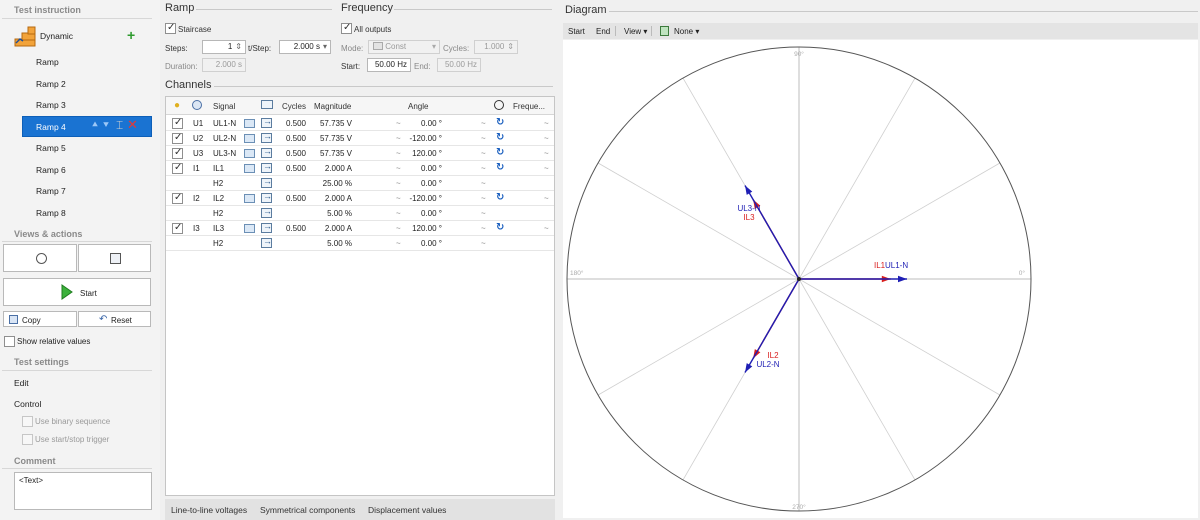  What do you see at coordinates (119, 125) in the screenshot?
I see `rename-icon: ⌶` at bounding box center [119, 125].